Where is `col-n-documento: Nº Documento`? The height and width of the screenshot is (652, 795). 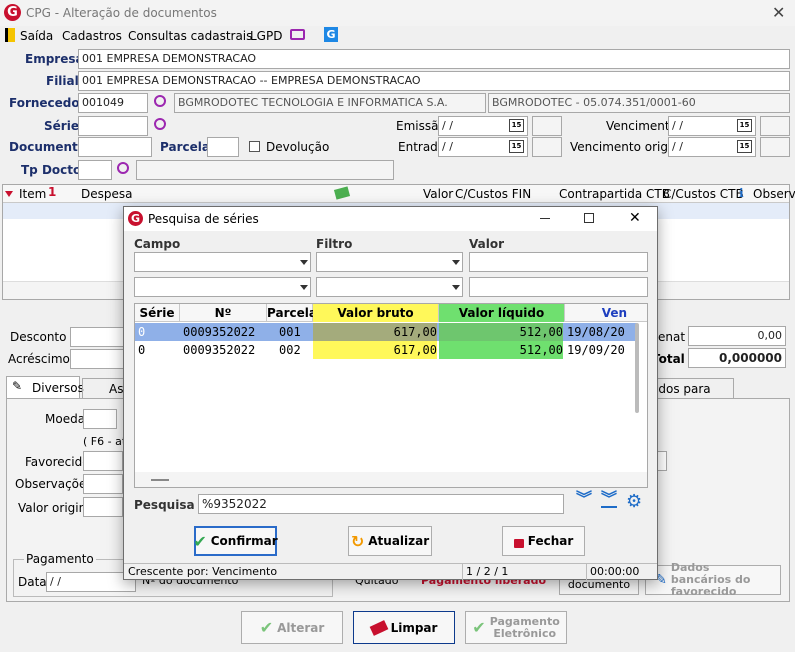
col-n-documento: Nº Documento is located at coordinates (223, 321).